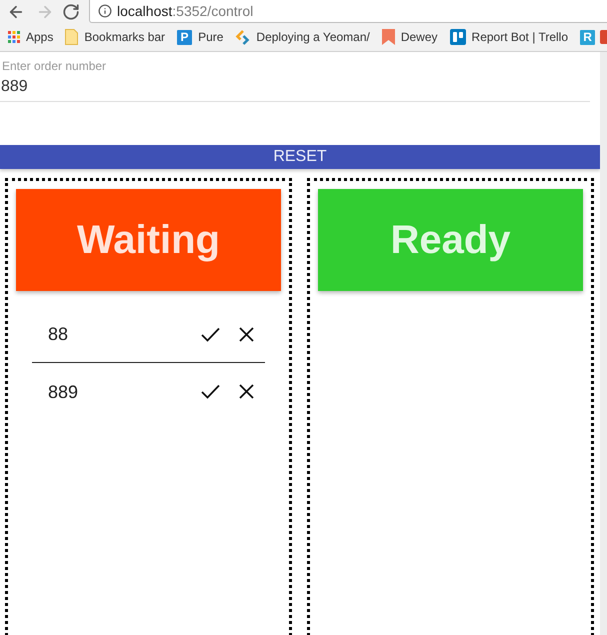  I want to click on status-banner: Waiting, so click(148, 240).